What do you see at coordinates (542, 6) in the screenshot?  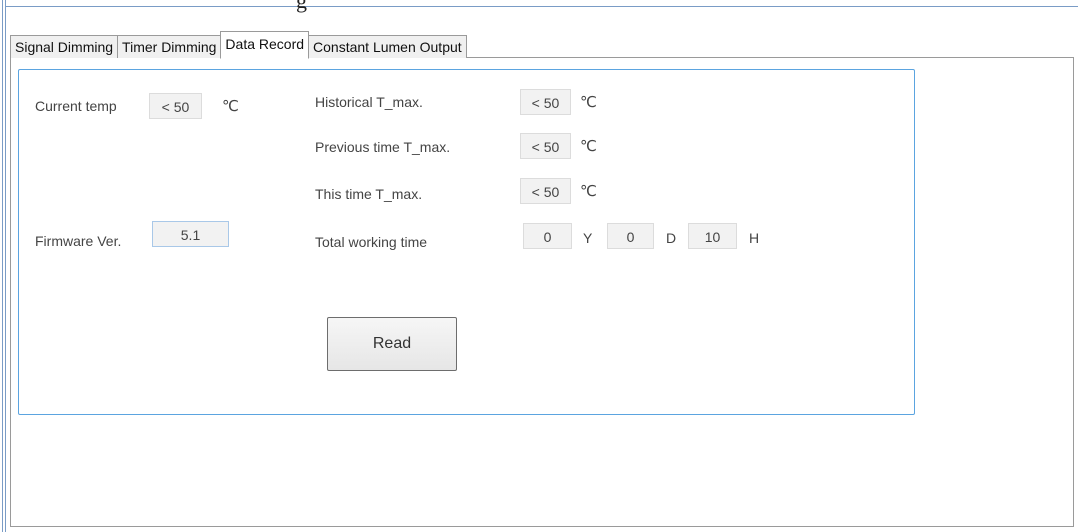 I see `window-top-rule` at bounding box center [542, 6].